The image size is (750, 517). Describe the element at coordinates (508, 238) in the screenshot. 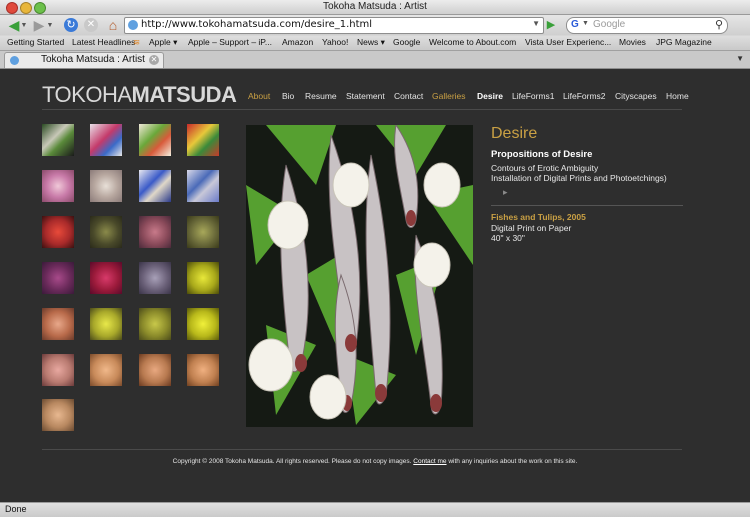

I see `artwork-size: 40" x 30"` at that location.